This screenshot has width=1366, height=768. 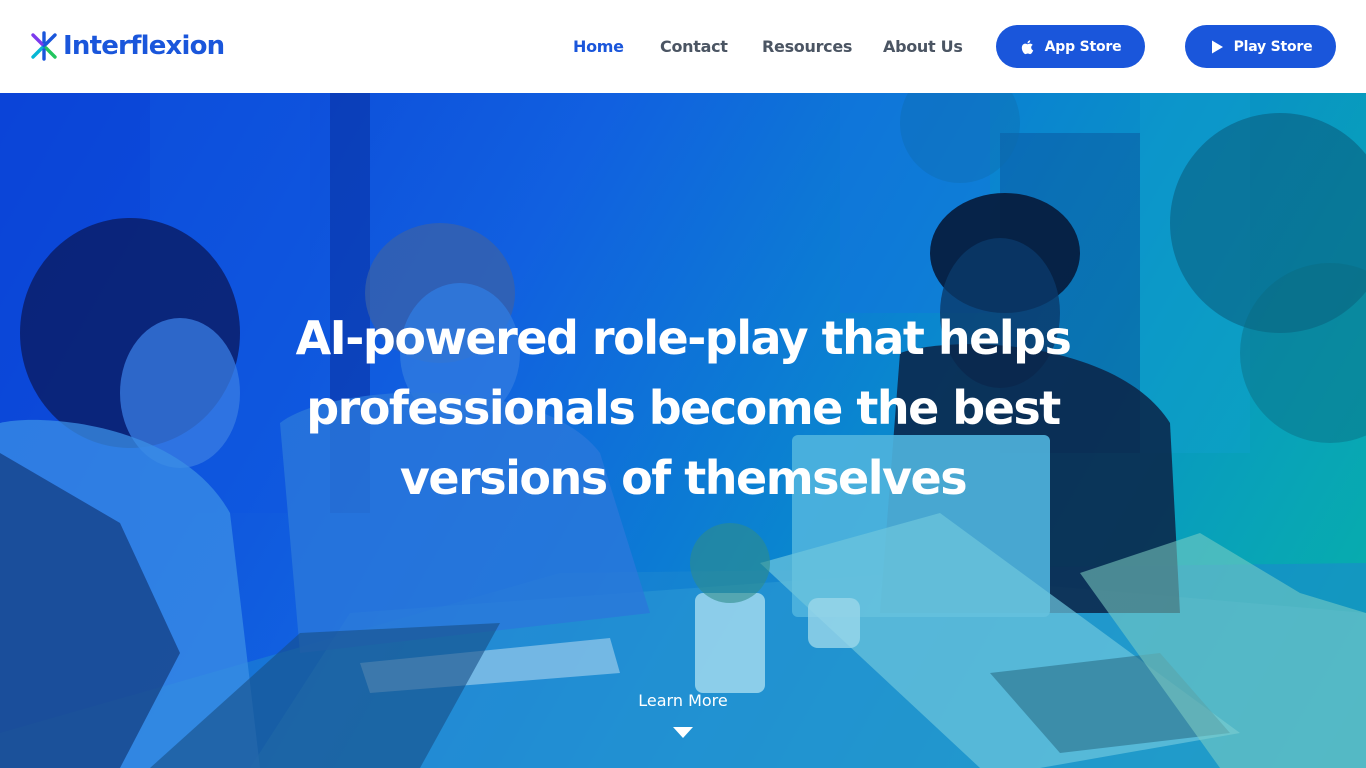 What do you see at coordinates (1273, 46) in the screenshot?
I see `play-store-label: Play Store` at bounding box center [1273, 46].